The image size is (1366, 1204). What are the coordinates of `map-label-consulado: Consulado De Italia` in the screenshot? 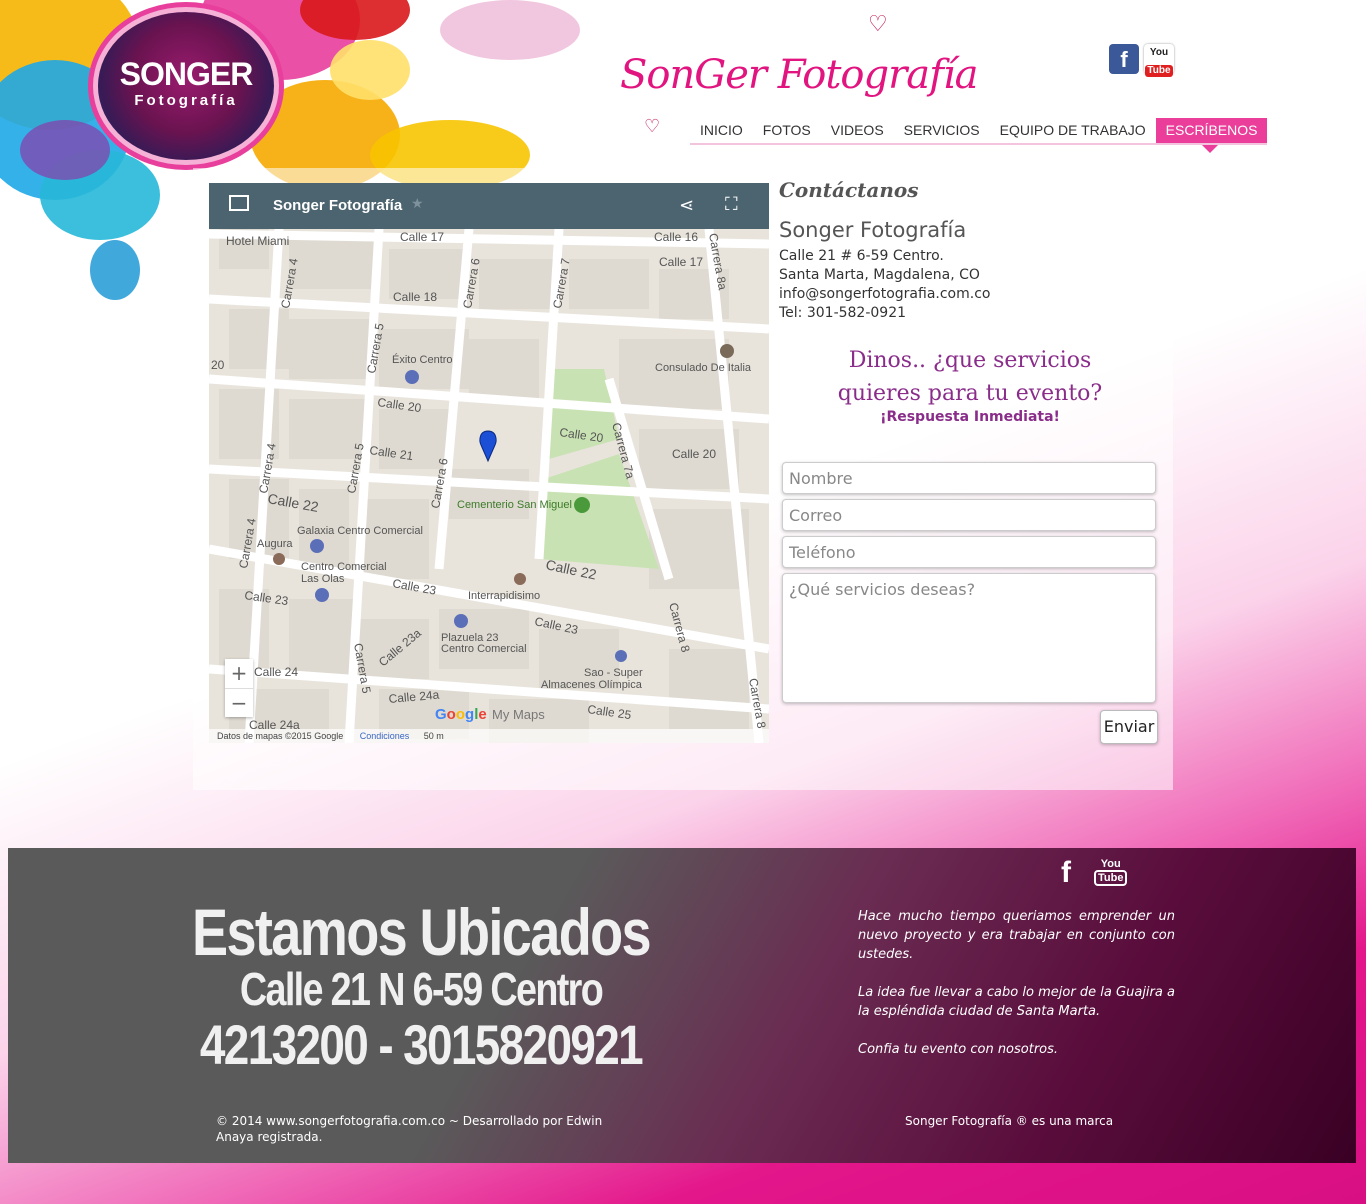 It's located at (703, 368).